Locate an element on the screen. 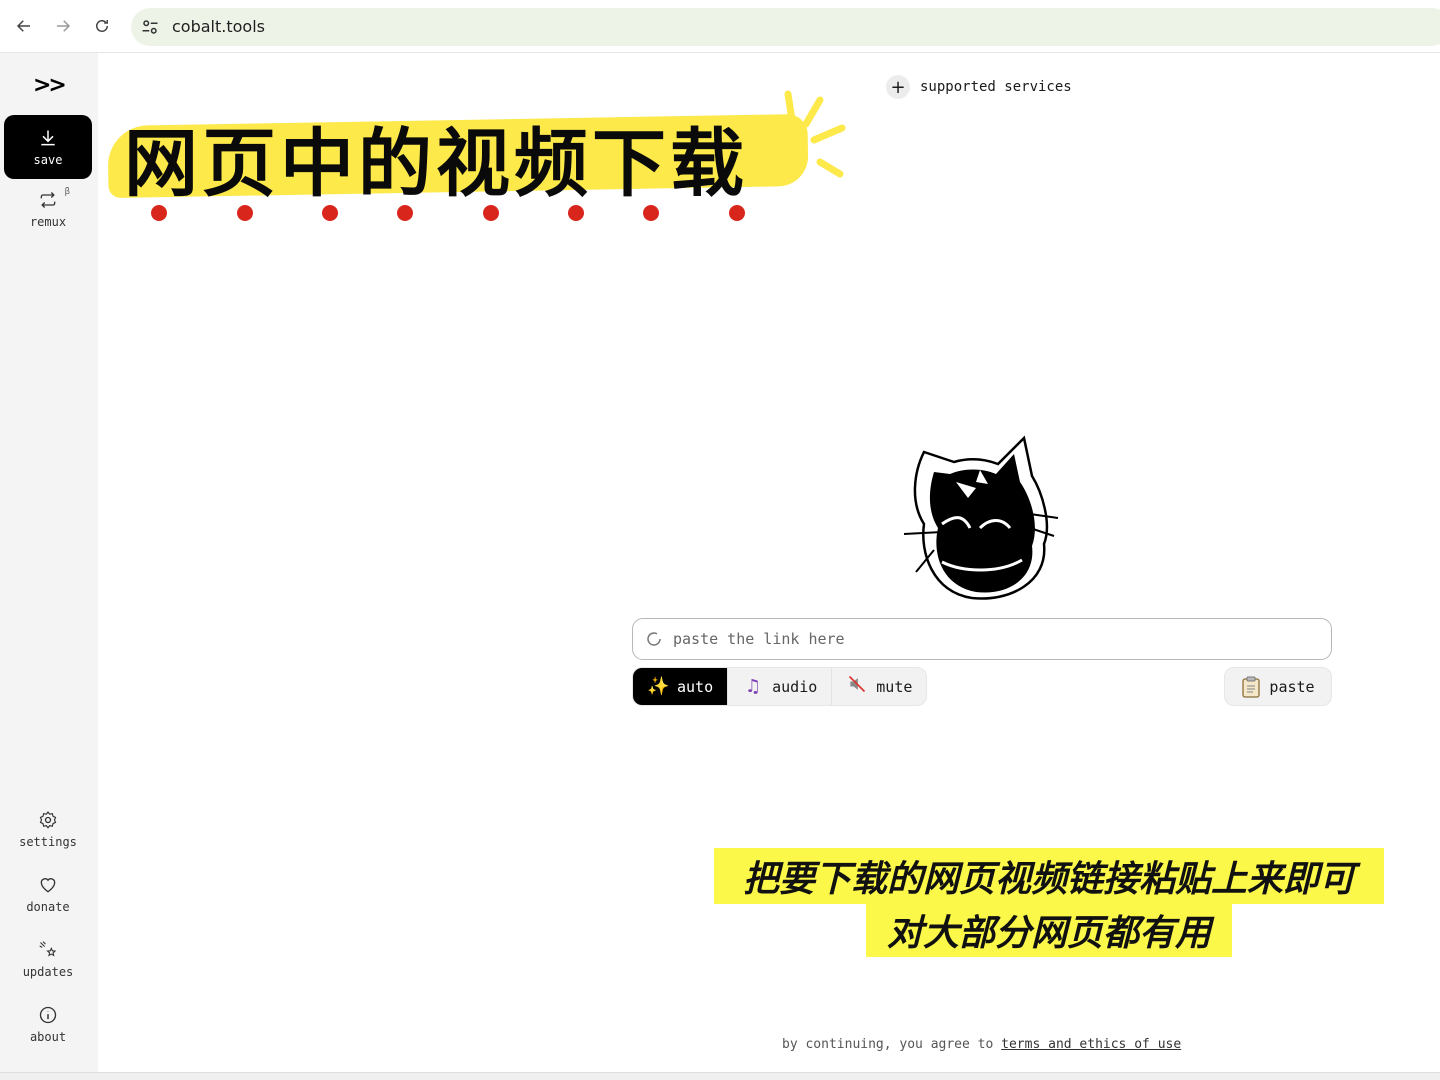  paste-button: paste is located at coordinates (1278, 686).